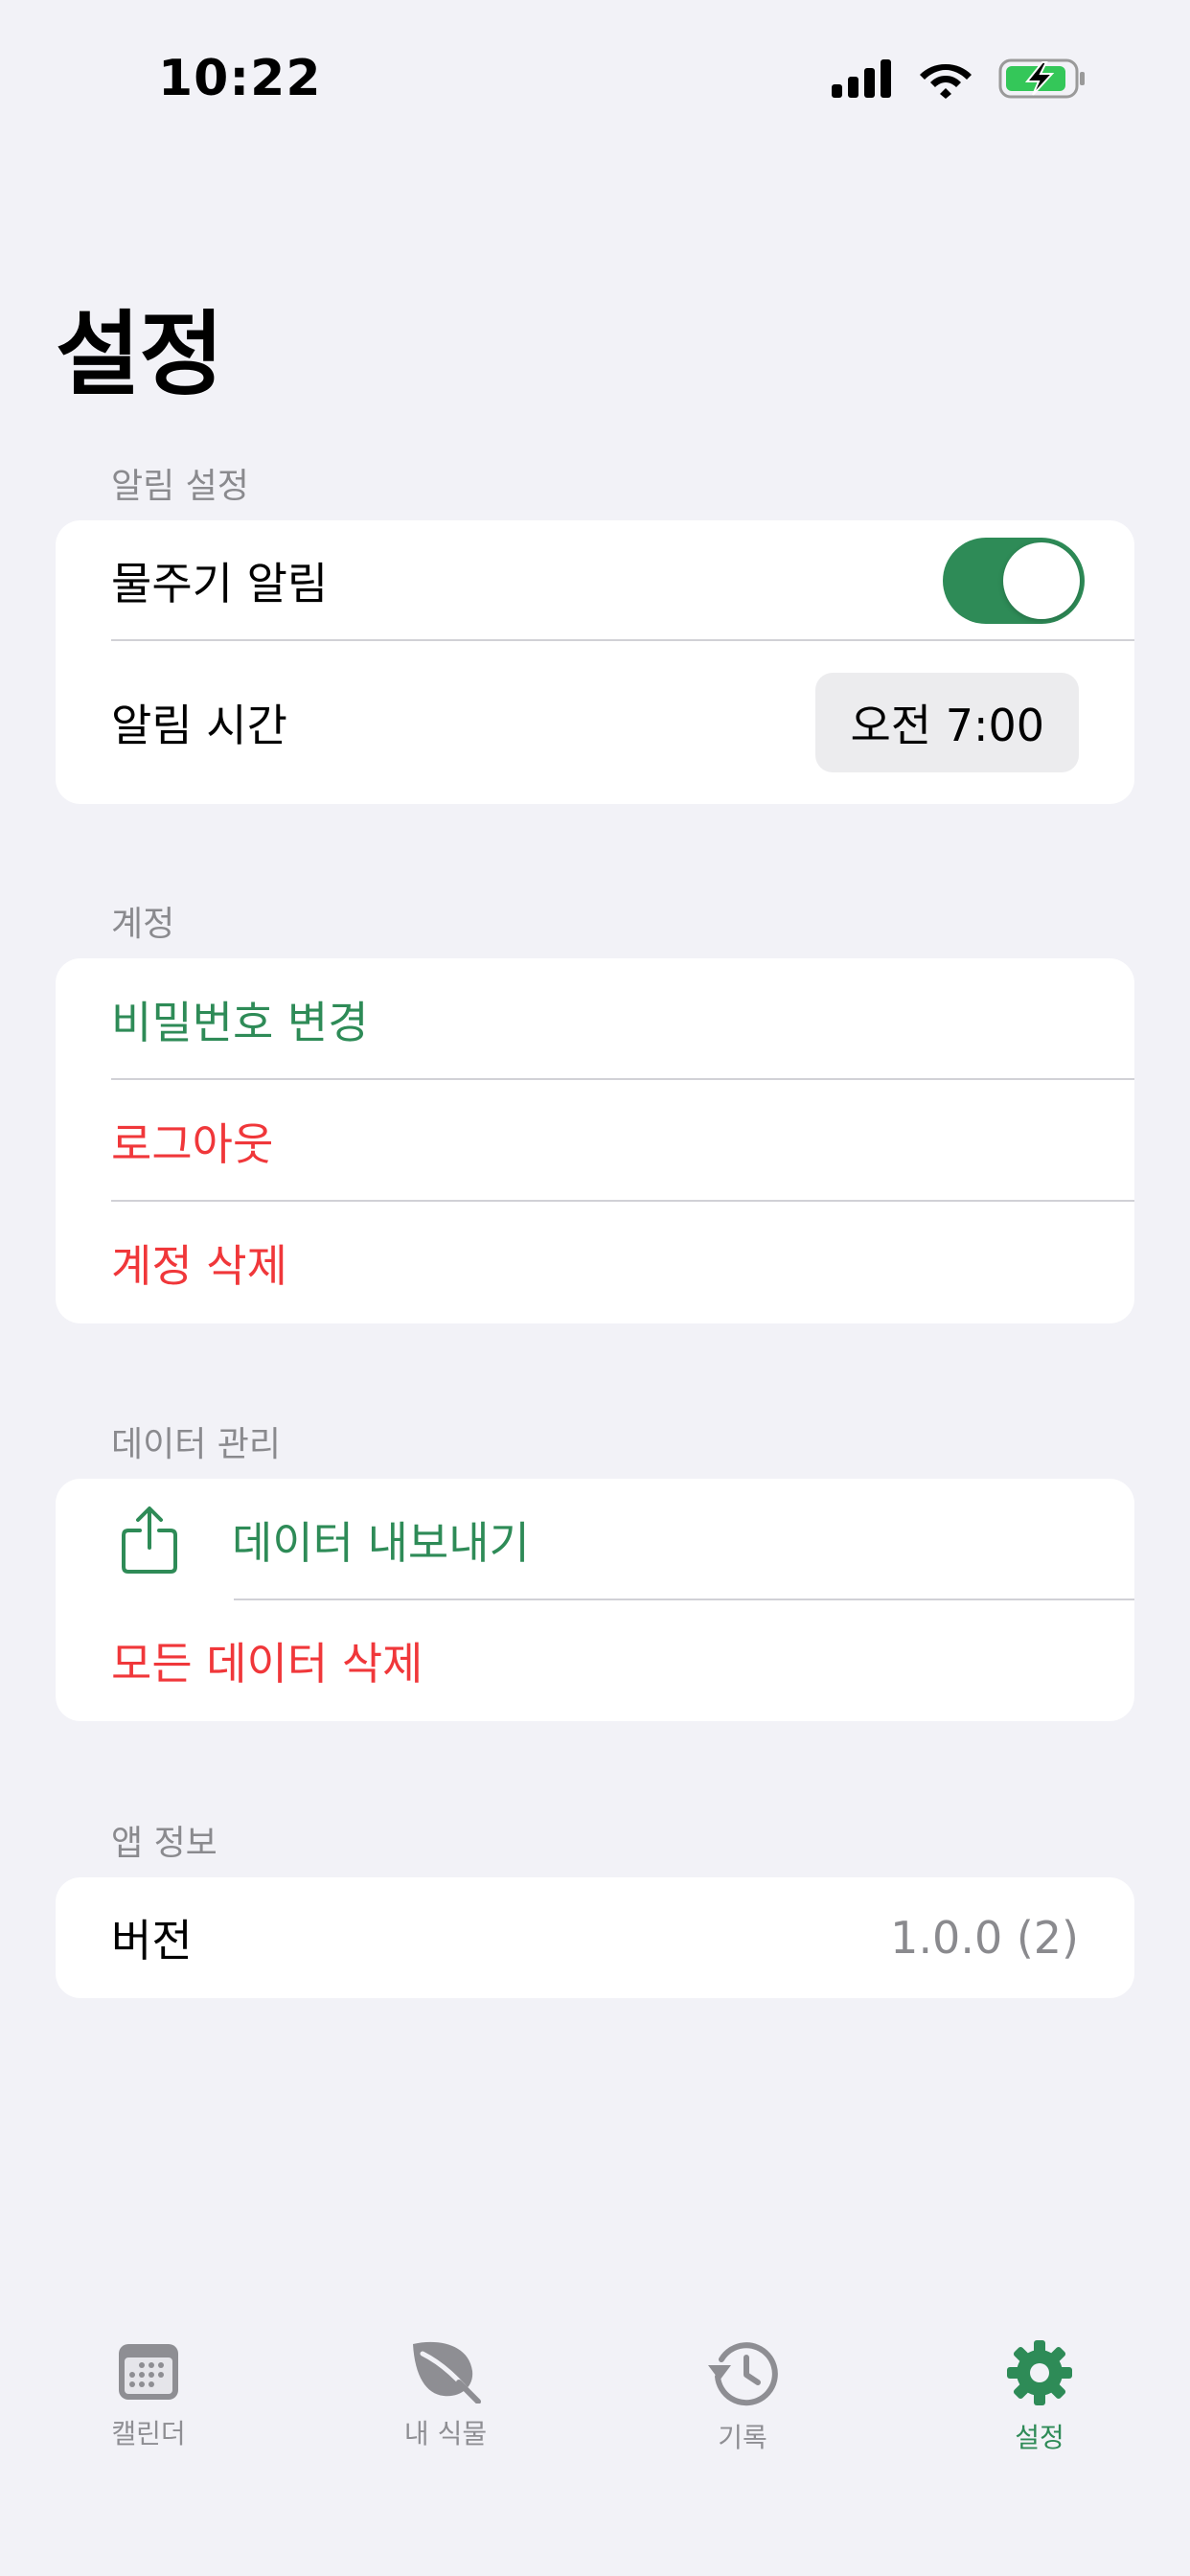  I want to click on watering-notification-label: 물주기 알림, so click(220, 584).